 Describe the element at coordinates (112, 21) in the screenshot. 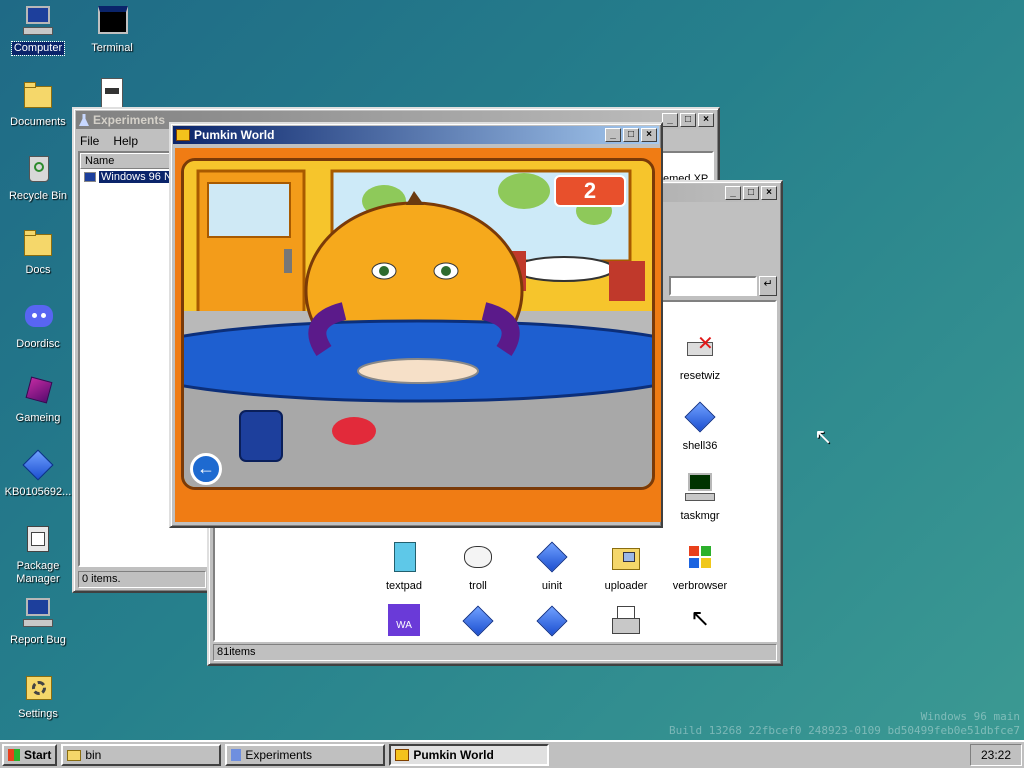

I see `terminal-icon` at that location.